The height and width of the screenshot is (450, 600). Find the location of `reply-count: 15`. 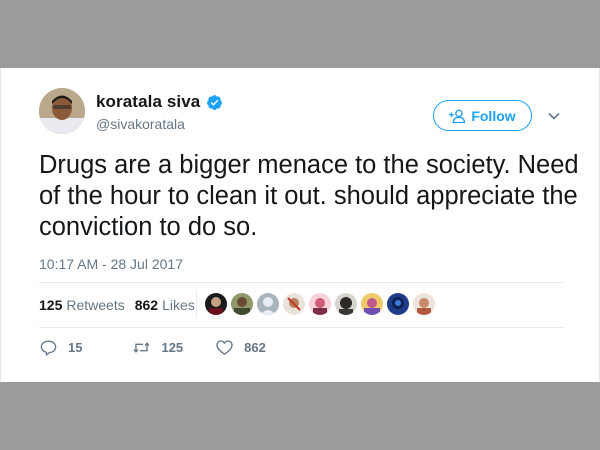

reply-count: 15 is located at coordinates (75, 347).